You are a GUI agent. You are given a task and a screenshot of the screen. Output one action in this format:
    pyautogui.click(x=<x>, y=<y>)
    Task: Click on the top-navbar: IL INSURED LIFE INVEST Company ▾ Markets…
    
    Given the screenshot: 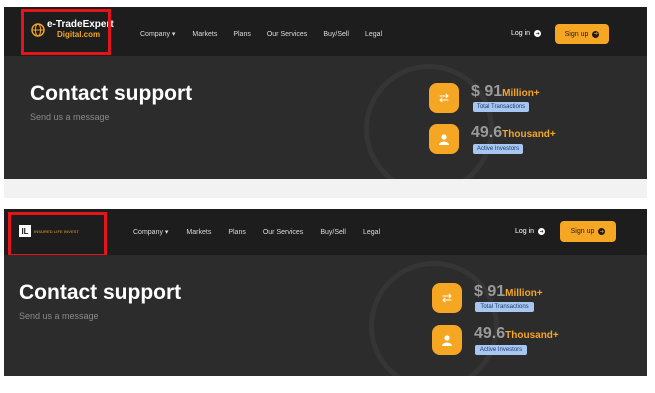 What is the action you would take?
    pyautogui.click(x=325, y=233)
    